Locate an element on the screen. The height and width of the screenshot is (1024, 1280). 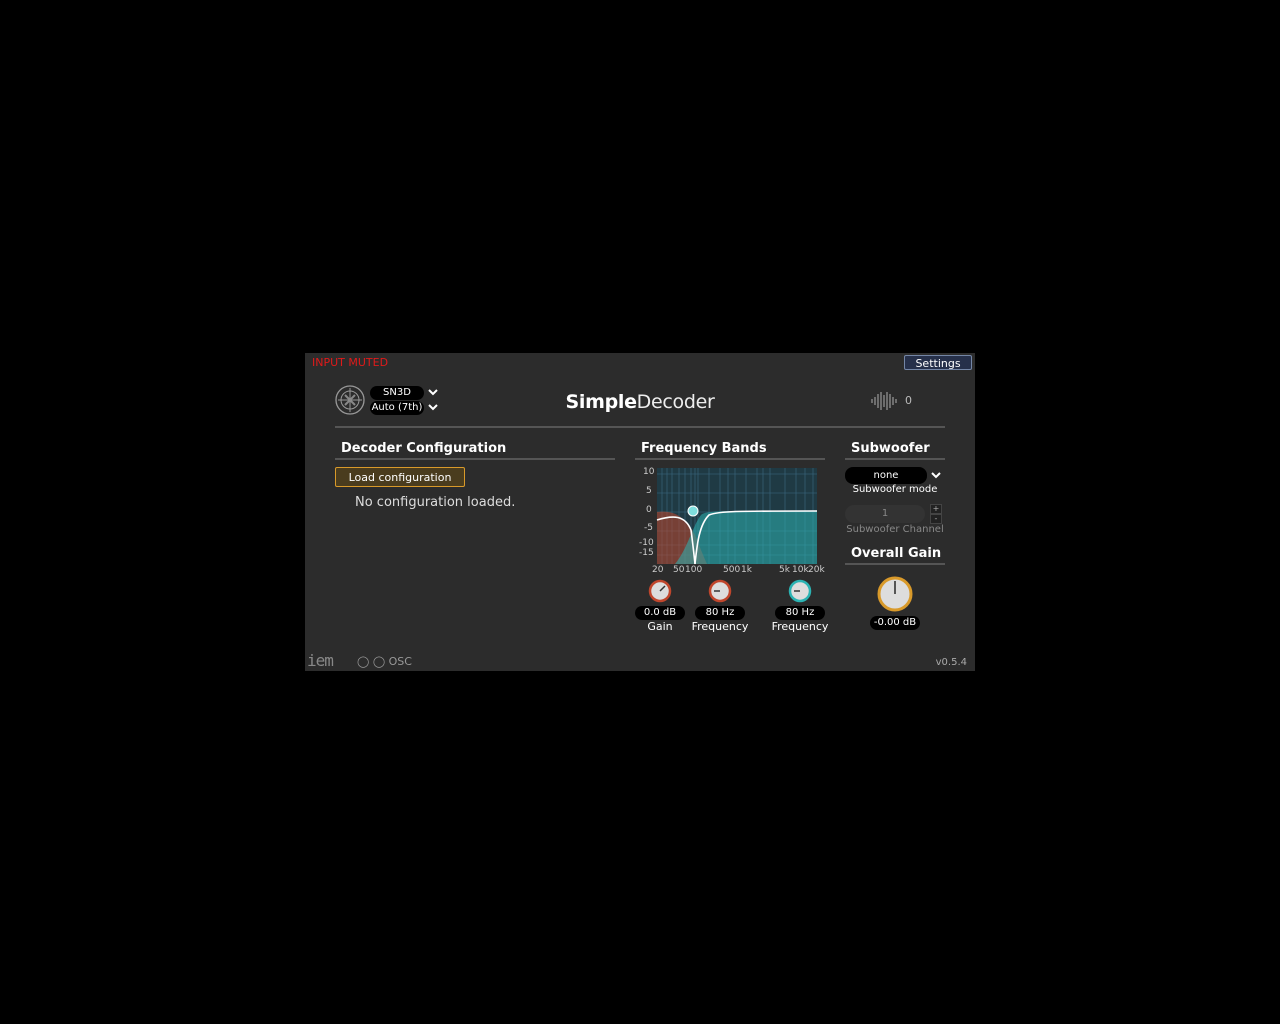
gain-label: Gain is located at coordinates (660, 626).